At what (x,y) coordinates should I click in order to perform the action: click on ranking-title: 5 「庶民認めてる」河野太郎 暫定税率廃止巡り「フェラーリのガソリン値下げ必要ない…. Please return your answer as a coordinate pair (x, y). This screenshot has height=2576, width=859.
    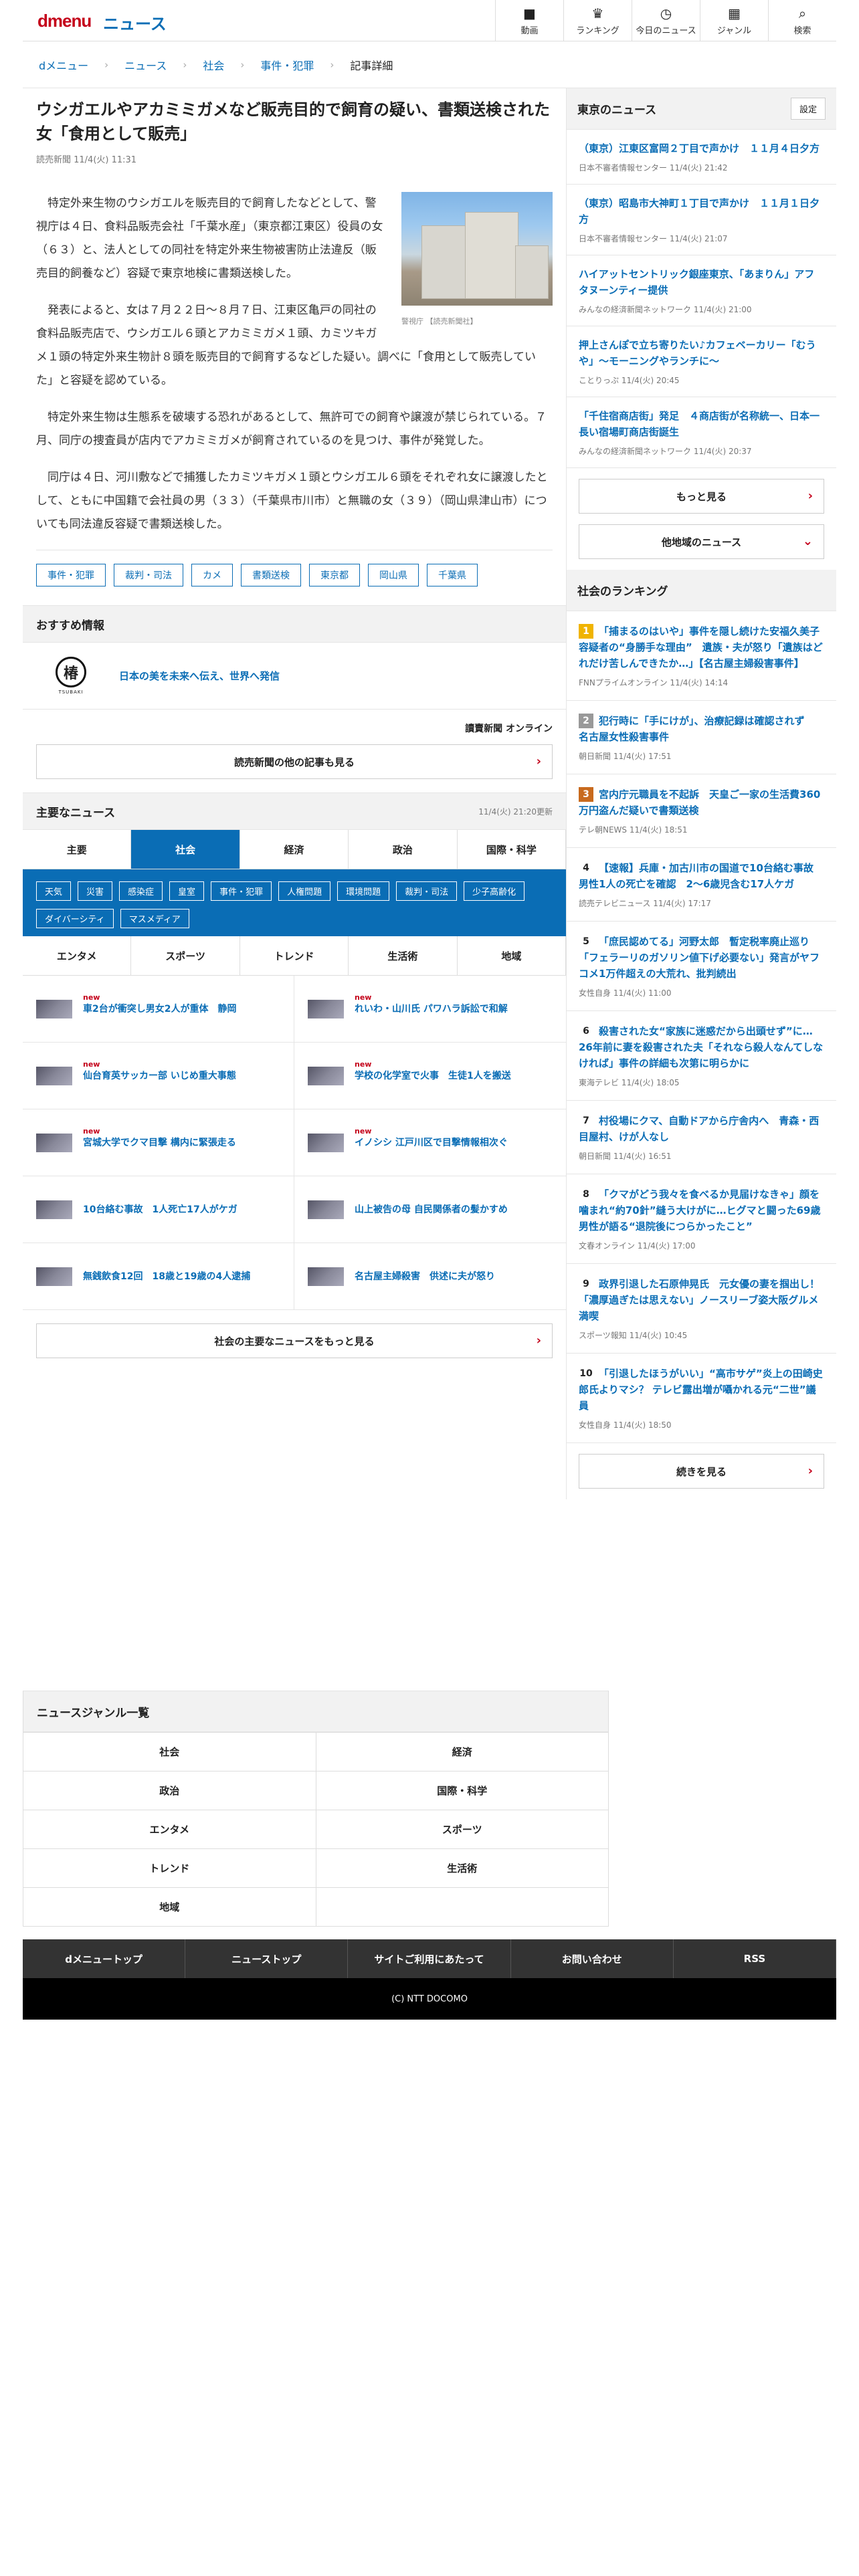
    Looking at the image, I should click on (701, 958).